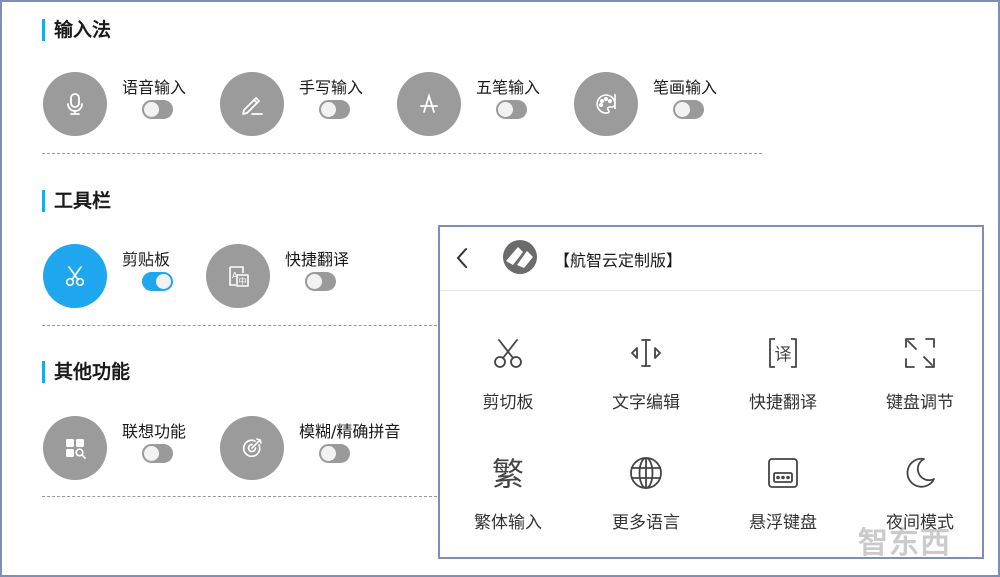 The height and width of the screenshot is (577, 1000). I want to click on voice-input-toggle, so click(157, 109).